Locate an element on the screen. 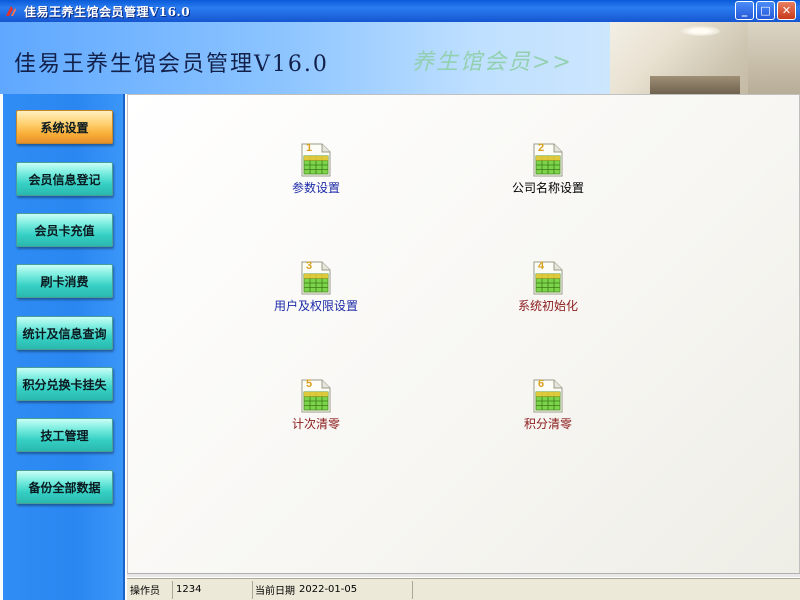 This screenshot has height=600, width=800. spreadsheet-icon: 2 is located at coordinates (548, 159).